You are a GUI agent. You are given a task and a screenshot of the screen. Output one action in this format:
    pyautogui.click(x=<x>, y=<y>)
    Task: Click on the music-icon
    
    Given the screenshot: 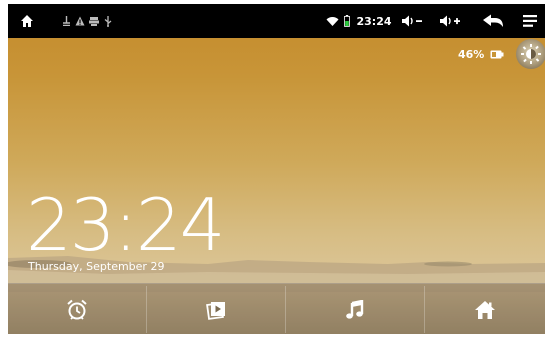 What is the action you would take?
    pyautogui.click(x=355, y=309)
    